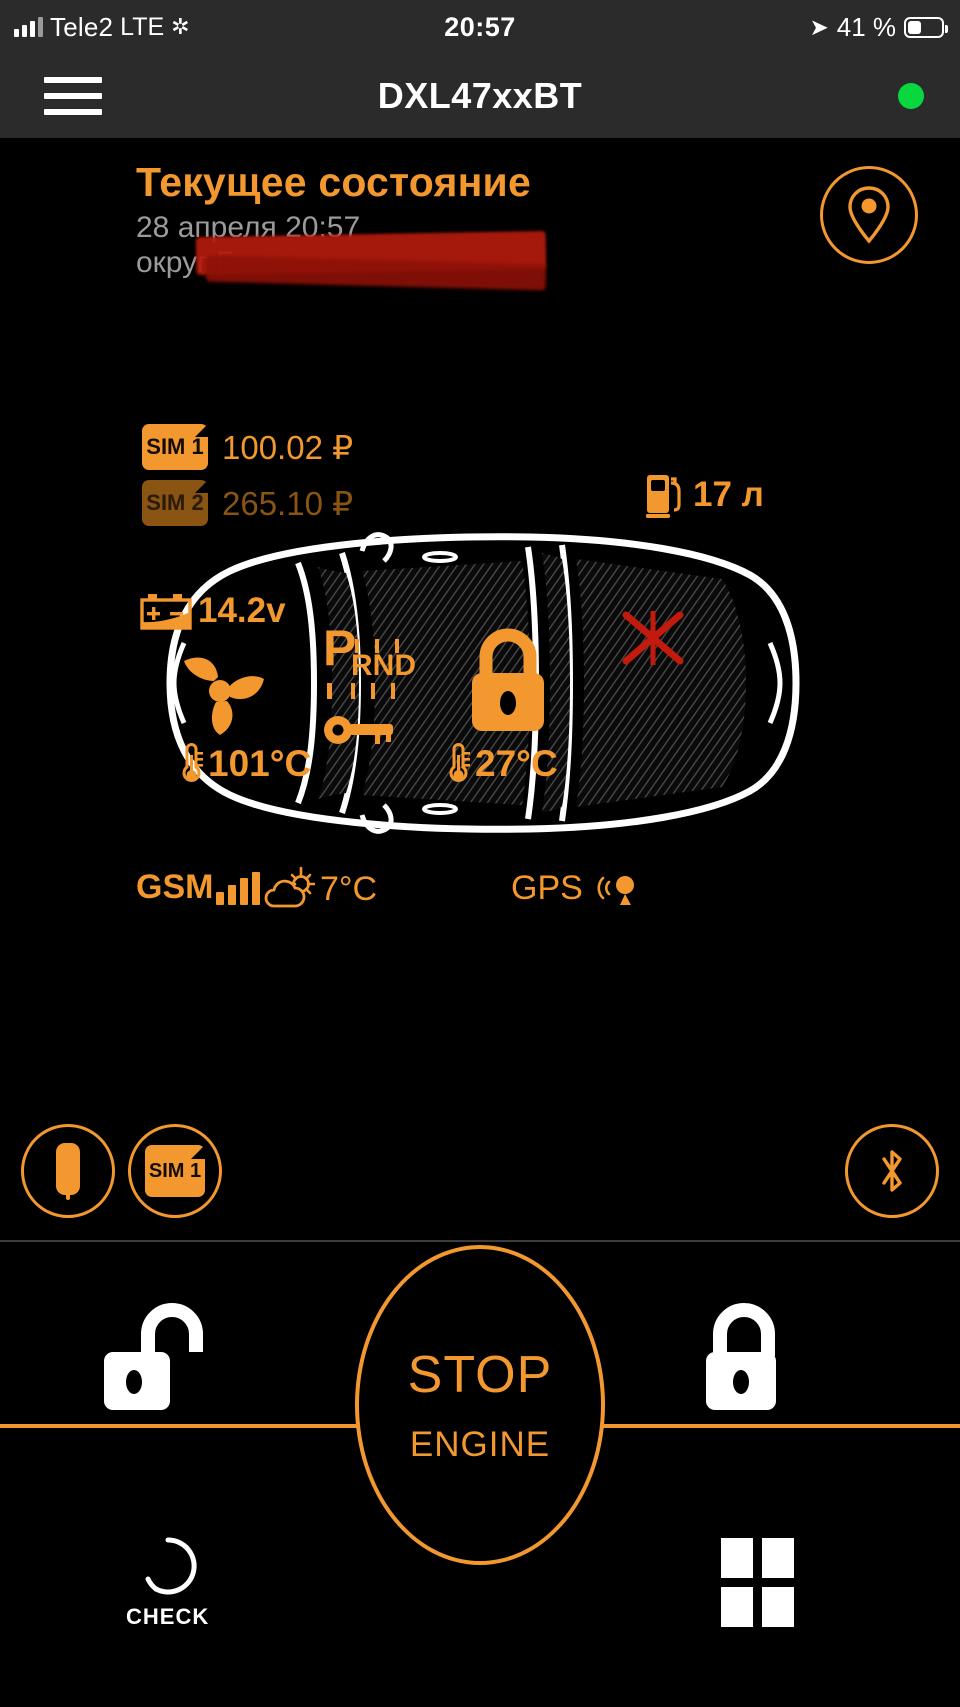 The image size is (960, 1707). I want to click on battery-voltage-value: 14.2v, so click(242, 610).